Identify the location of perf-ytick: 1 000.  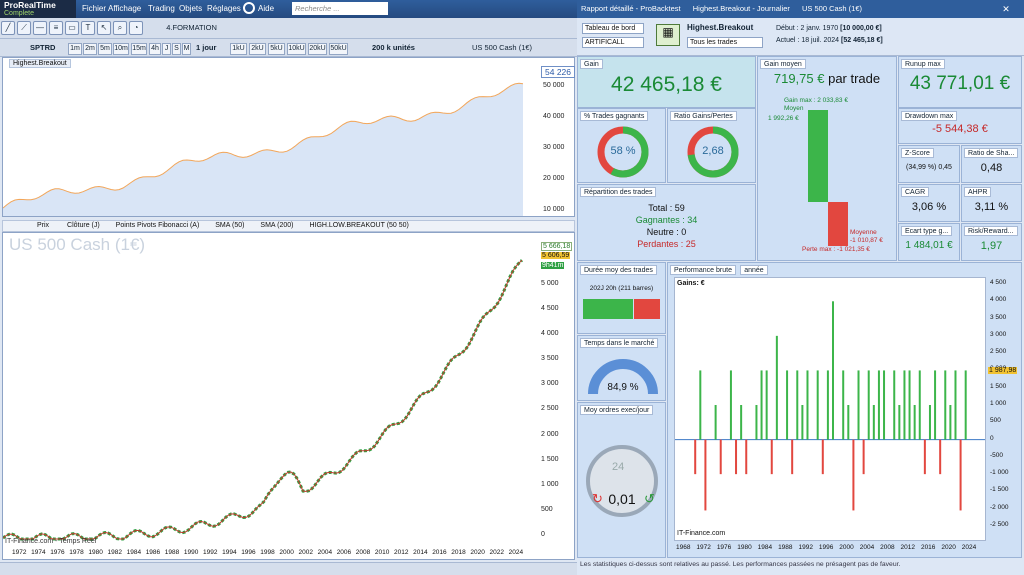
(998, 403).